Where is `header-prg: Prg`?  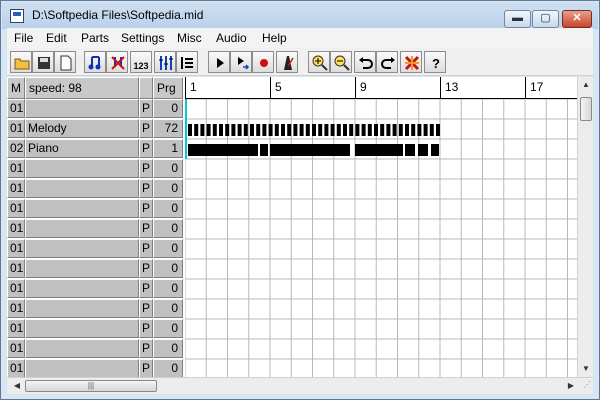 header-prg: Prg is located at coordinates (168, 88).